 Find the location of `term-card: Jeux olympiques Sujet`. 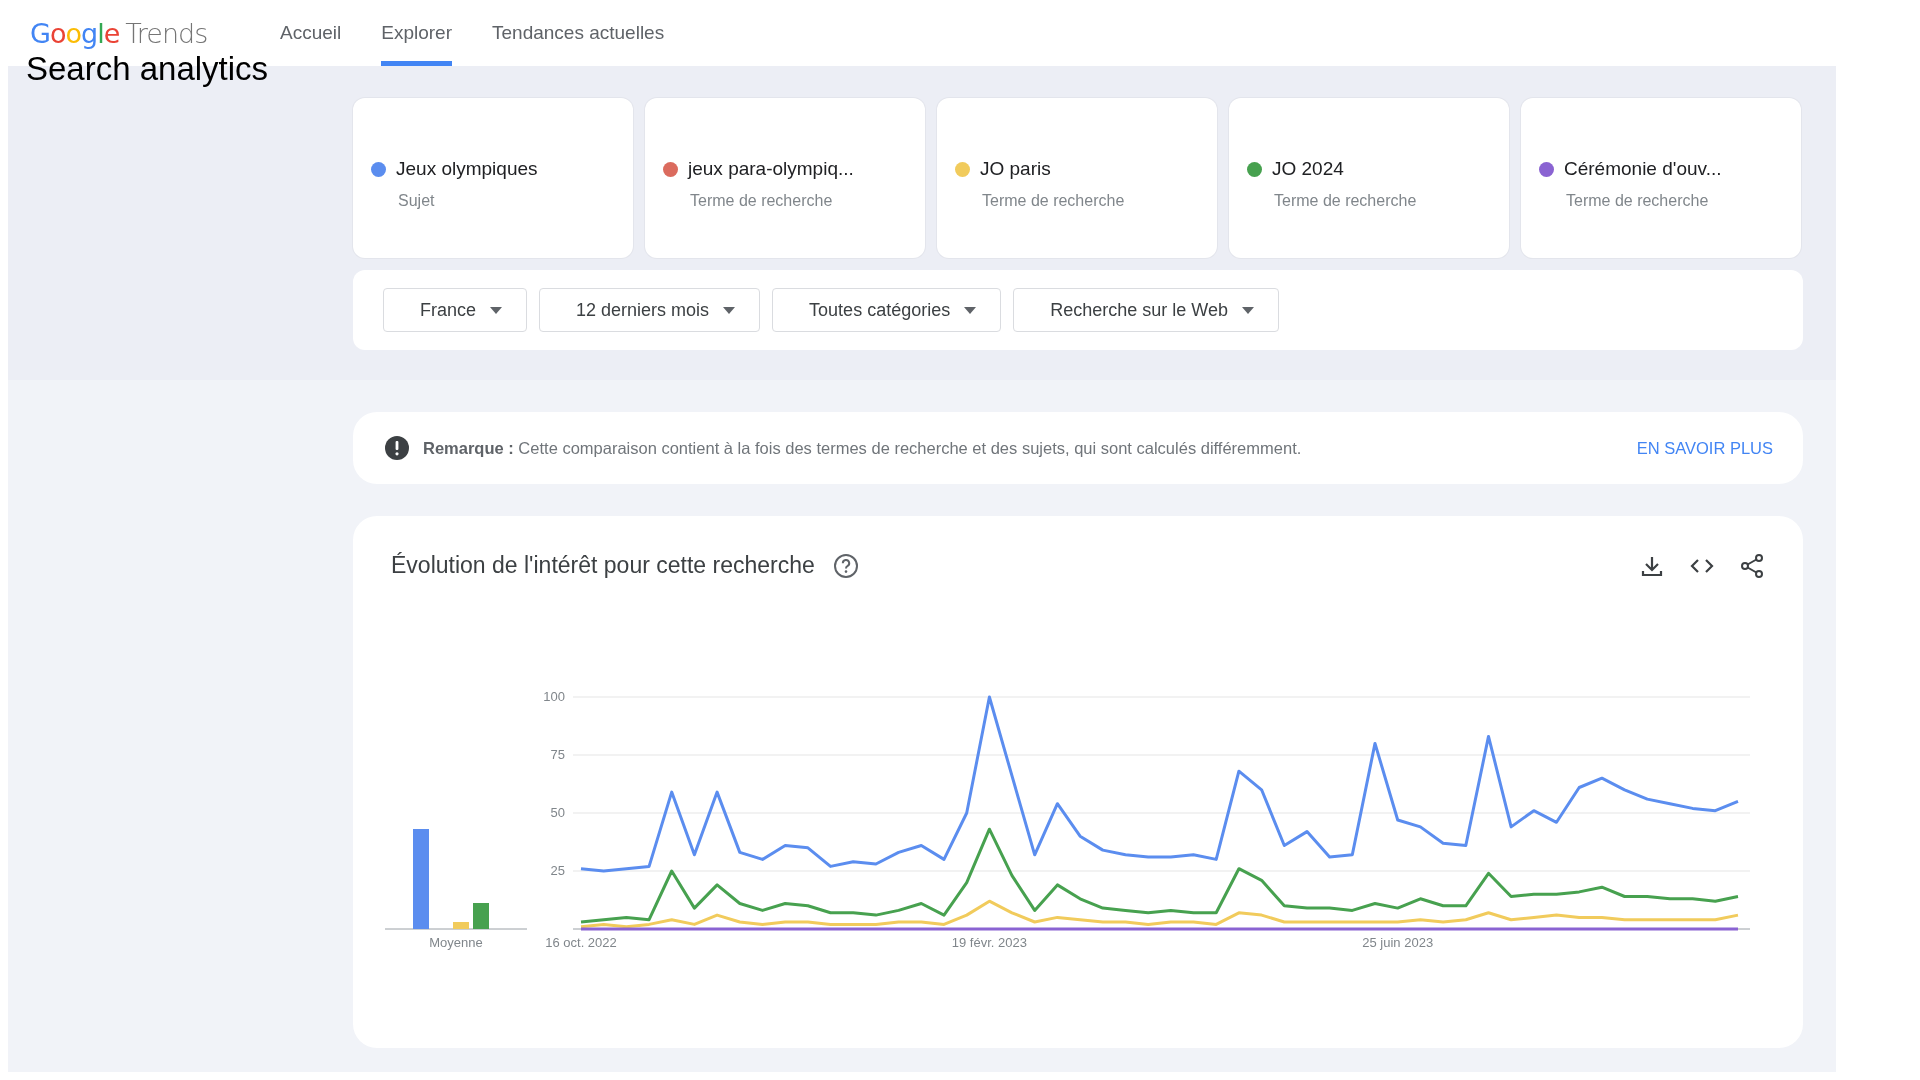

term-card: Jeux olympiques Sujet is located at coordinates (493, 178).